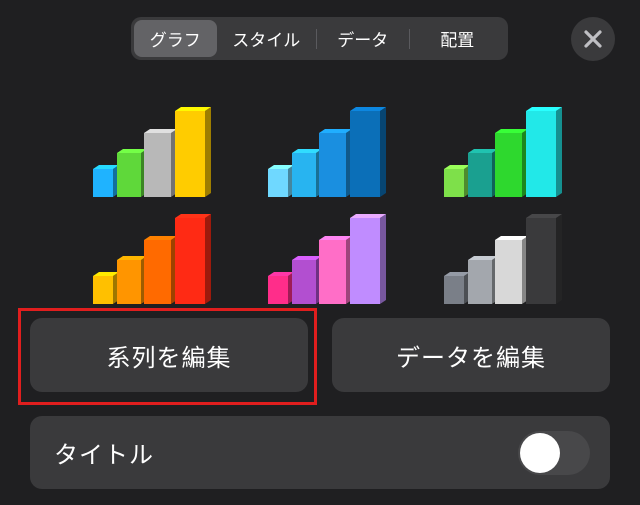  I want to click on title-label: タイトル, so click(104, 455).